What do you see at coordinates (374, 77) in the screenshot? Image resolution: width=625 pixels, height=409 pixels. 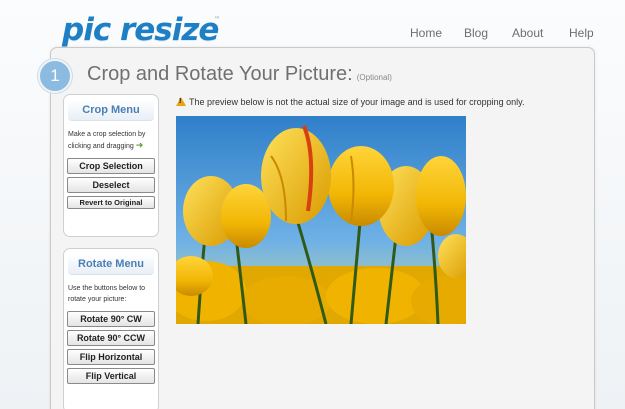 I see `optional-label: (Optional)` at bounding box center [374, 77].